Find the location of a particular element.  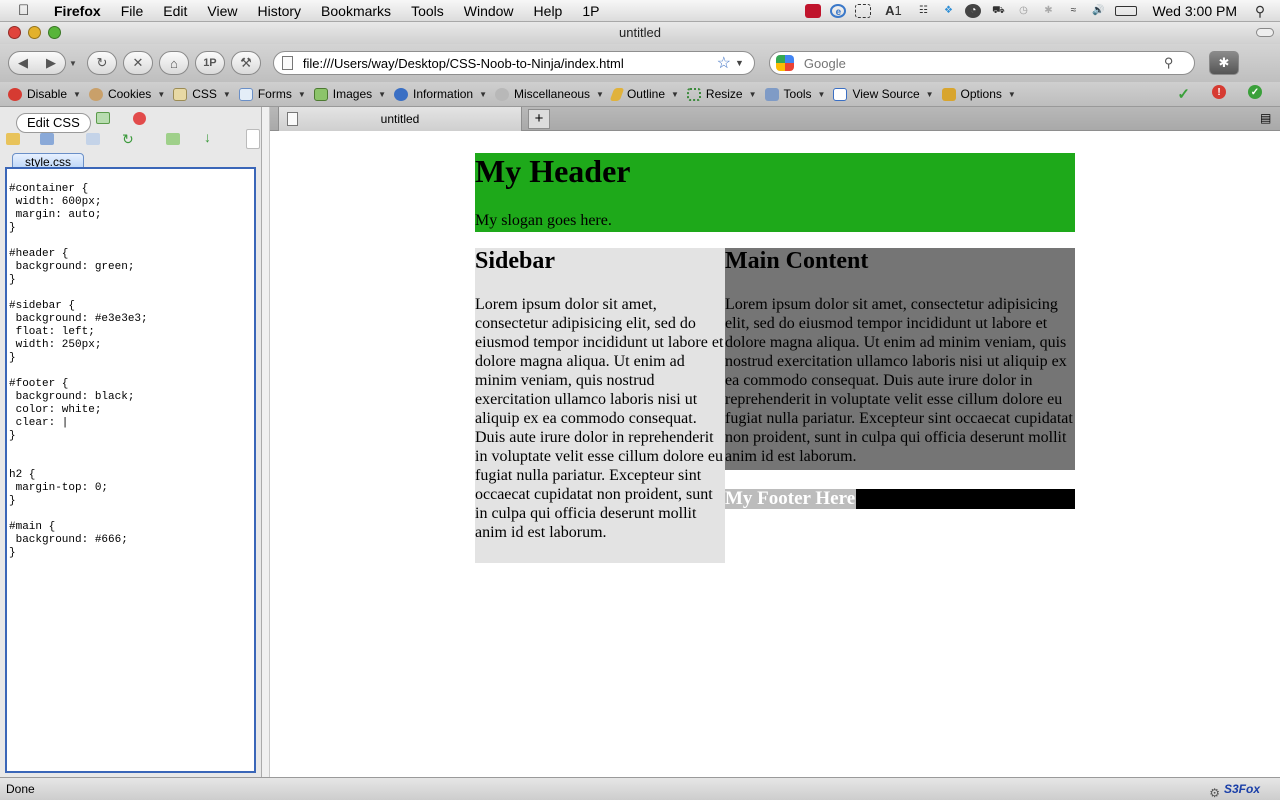

close-window-button is located at coordinates (14, 32).